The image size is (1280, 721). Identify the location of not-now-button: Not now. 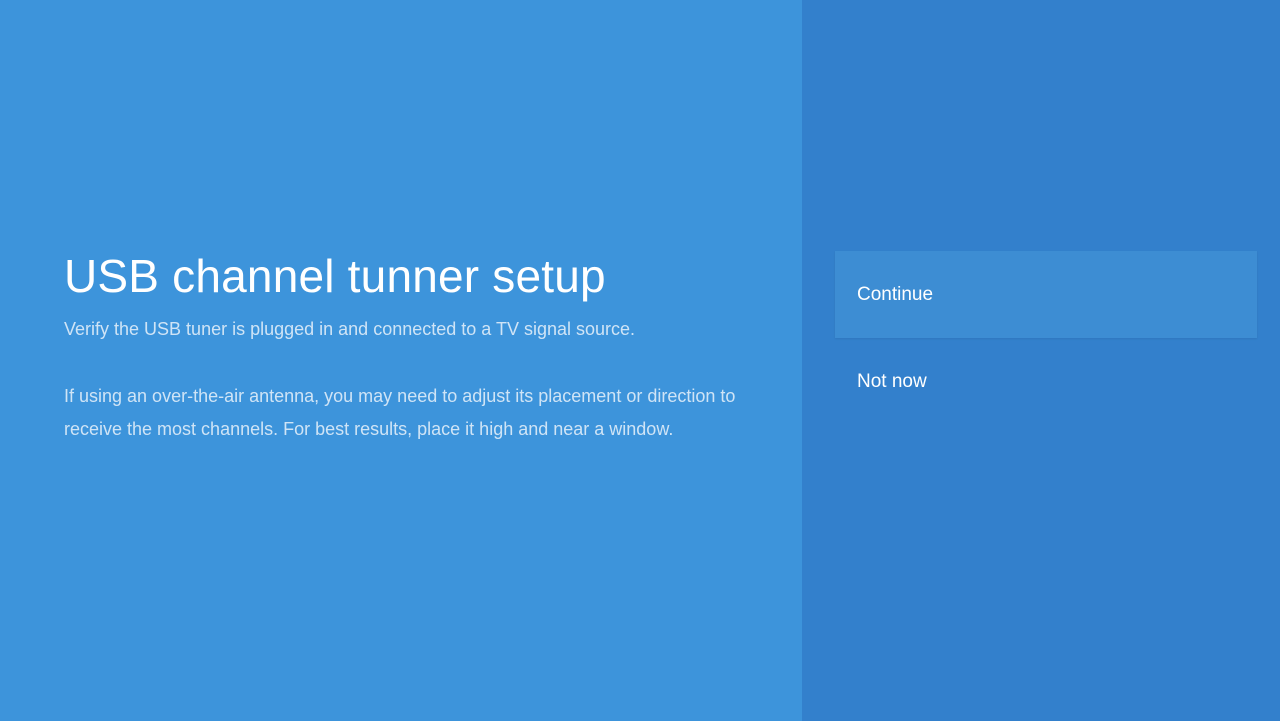
(1046, 381).